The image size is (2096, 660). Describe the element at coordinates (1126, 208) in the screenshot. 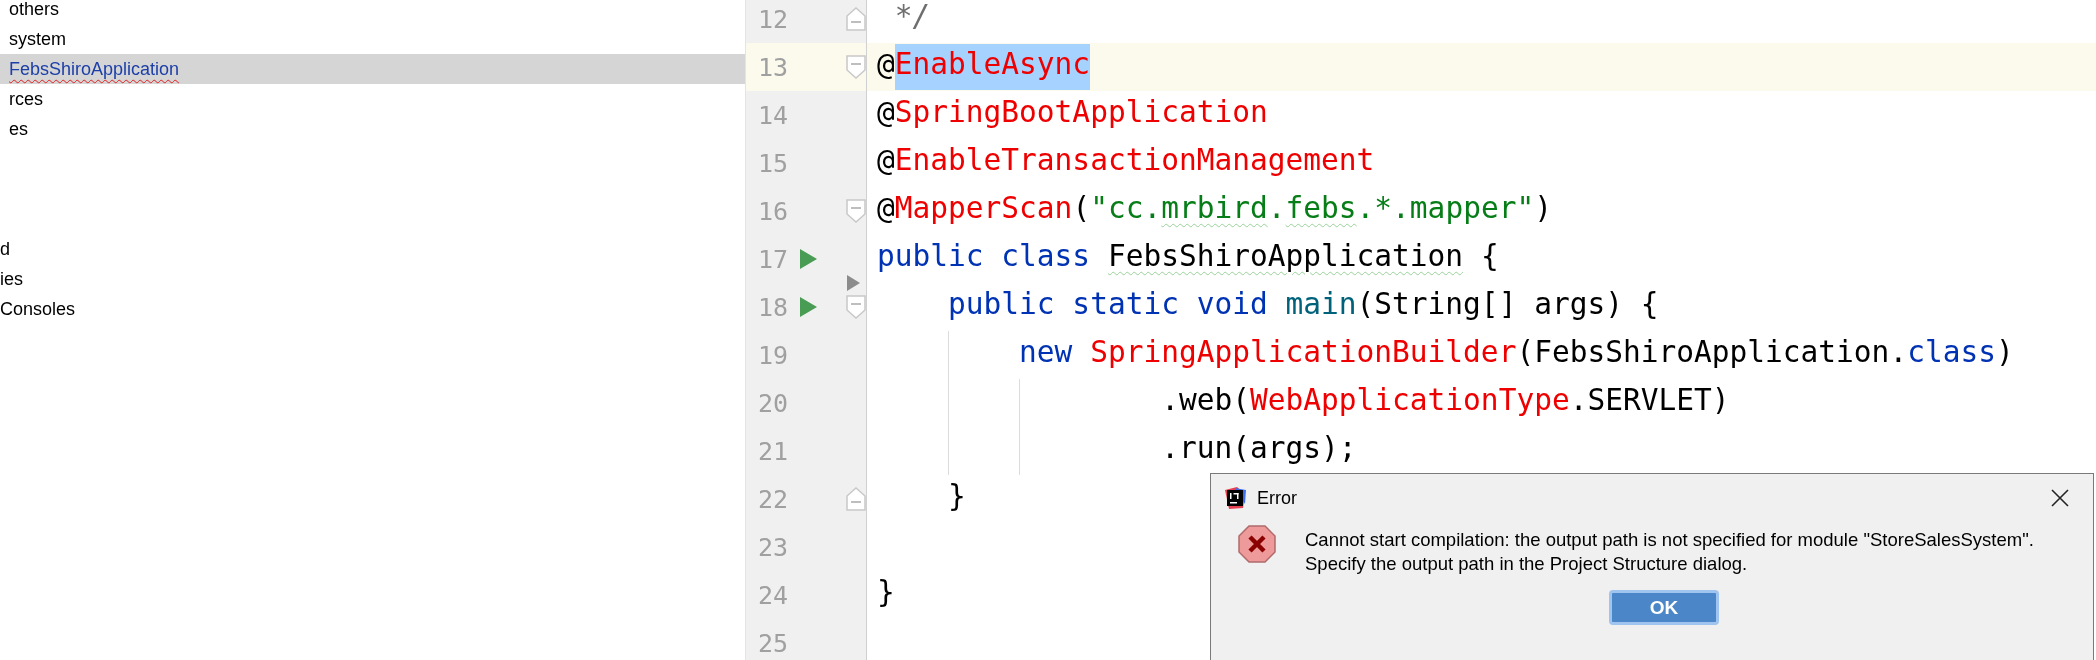

I see `code-text: "cc.` at that location.